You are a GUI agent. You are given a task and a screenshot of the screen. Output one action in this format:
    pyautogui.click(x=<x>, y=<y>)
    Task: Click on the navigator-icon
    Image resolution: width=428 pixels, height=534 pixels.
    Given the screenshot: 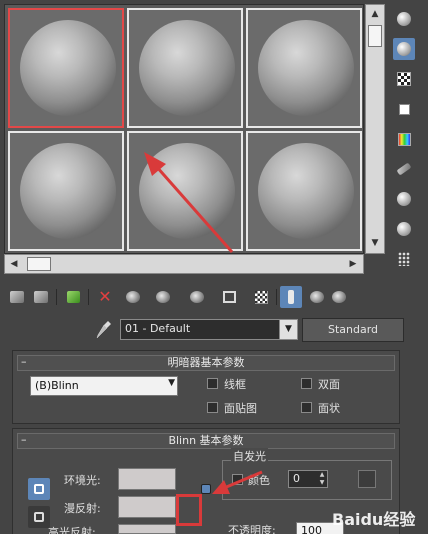 What is the action you would take?
    pyautogui.click(x=404, y=259)
    